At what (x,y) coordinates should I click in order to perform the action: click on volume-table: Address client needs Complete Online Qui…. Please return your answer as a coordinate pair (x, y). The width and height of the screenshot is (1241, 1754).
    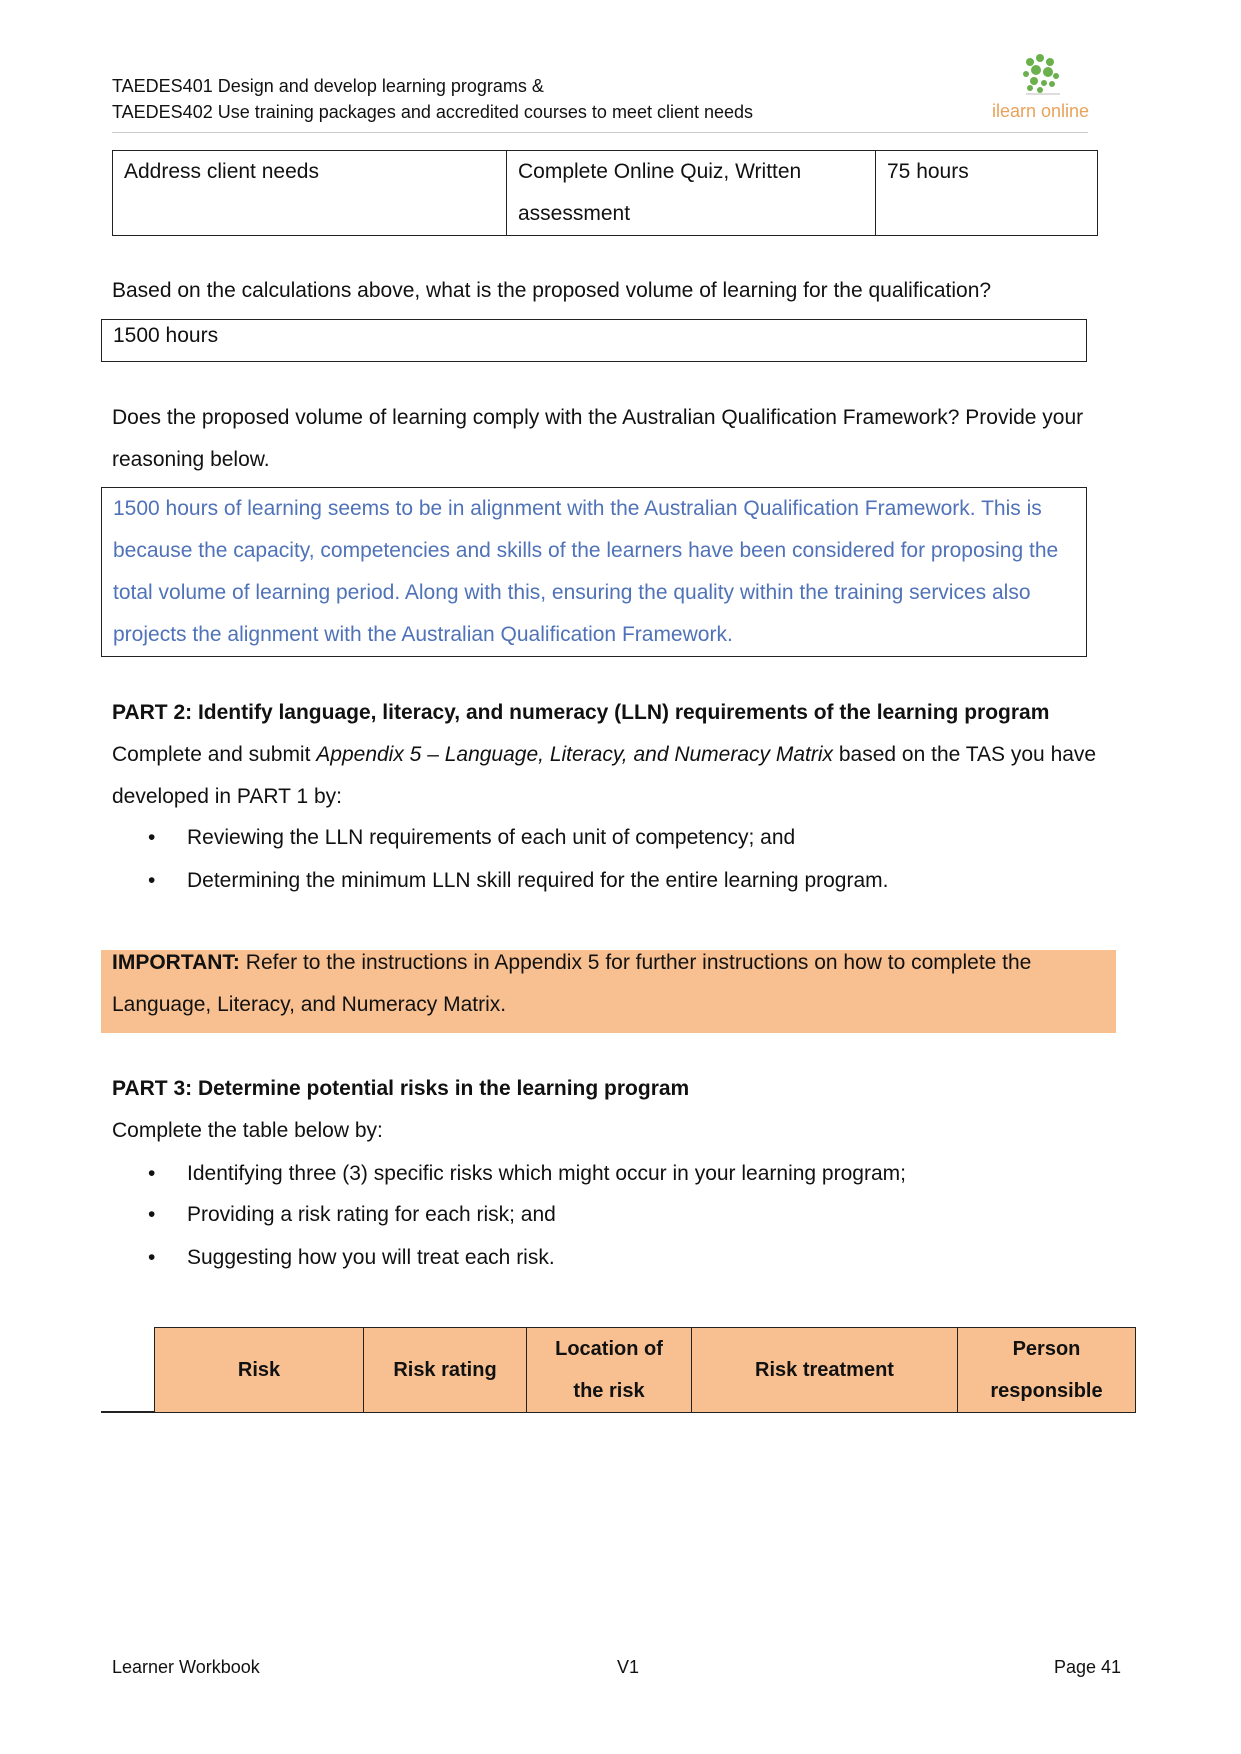
    Looking at the image, I should click on (605, 193).